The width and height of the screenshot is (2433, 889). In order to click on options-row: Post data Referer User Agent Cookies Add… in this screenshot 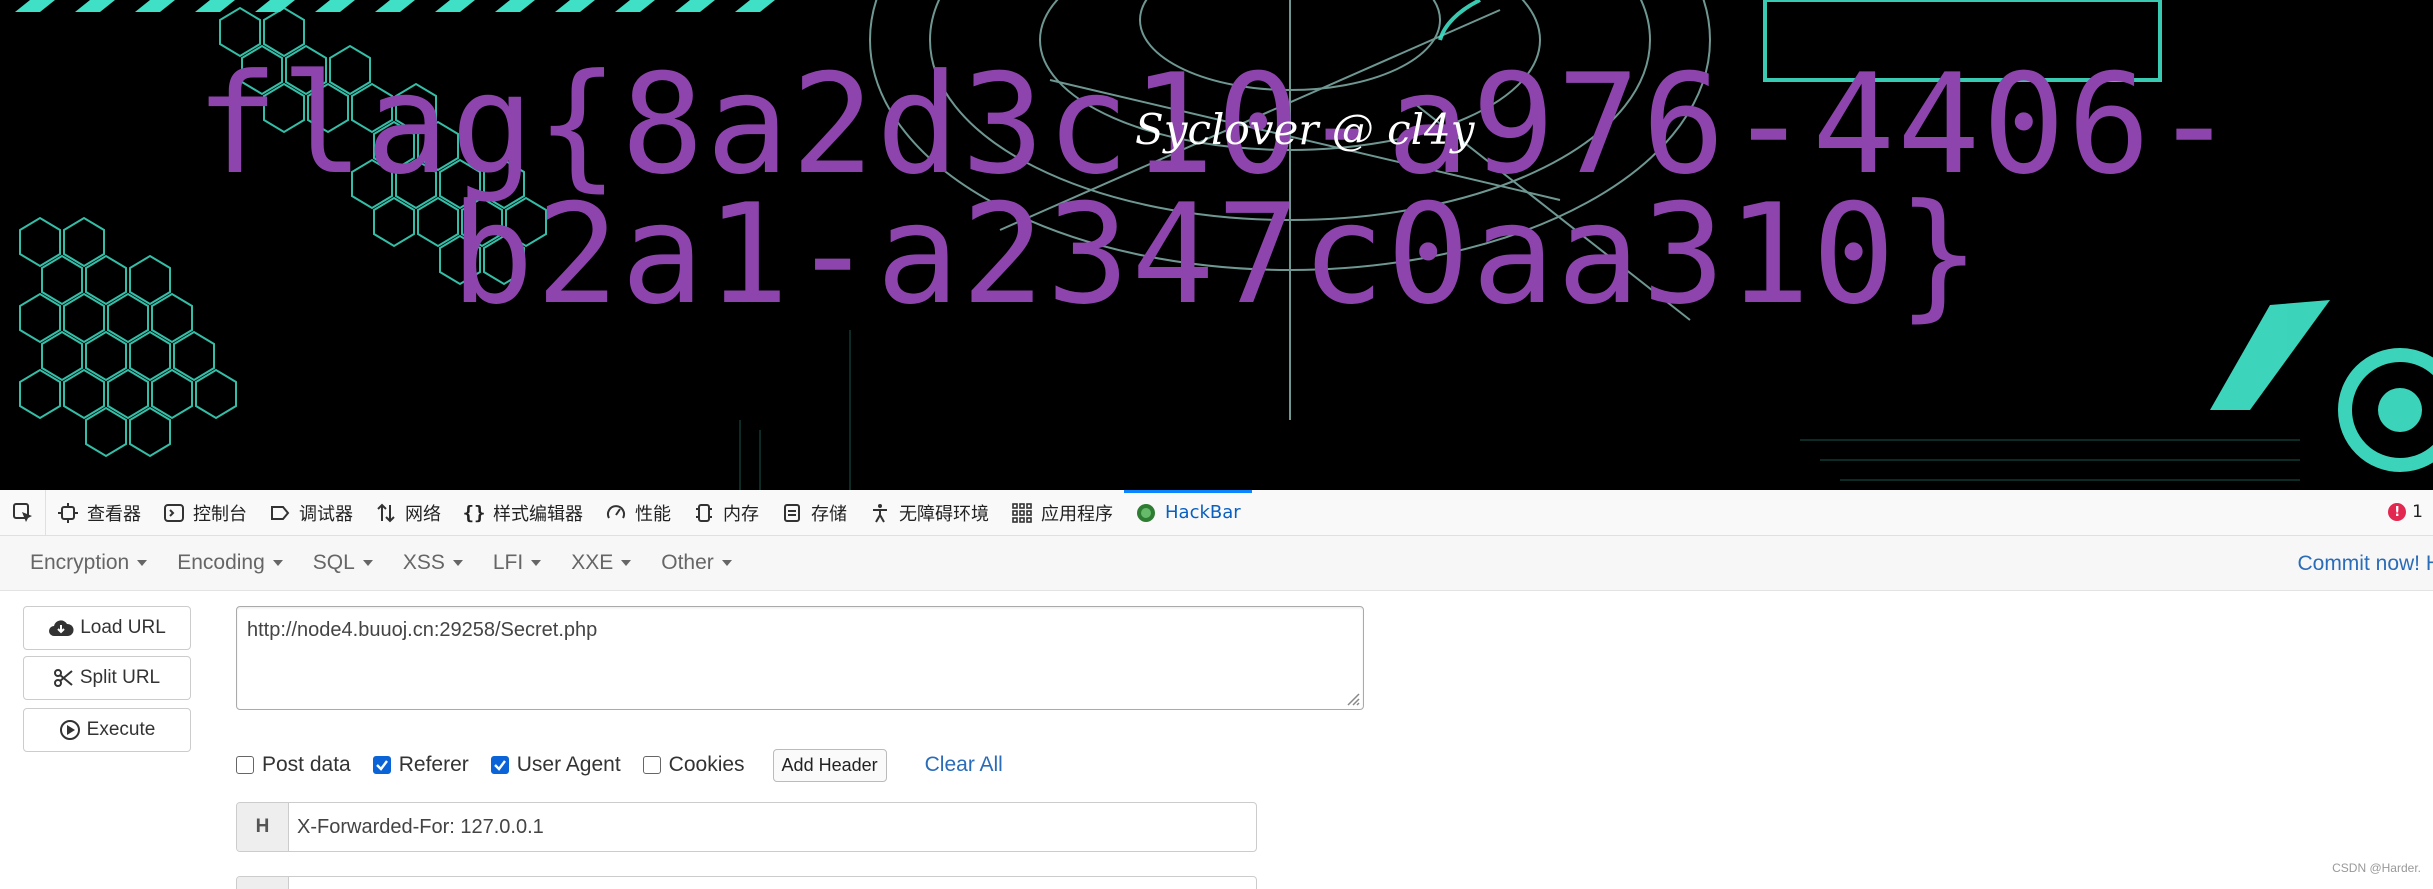, I will do `click(619, 765)`.